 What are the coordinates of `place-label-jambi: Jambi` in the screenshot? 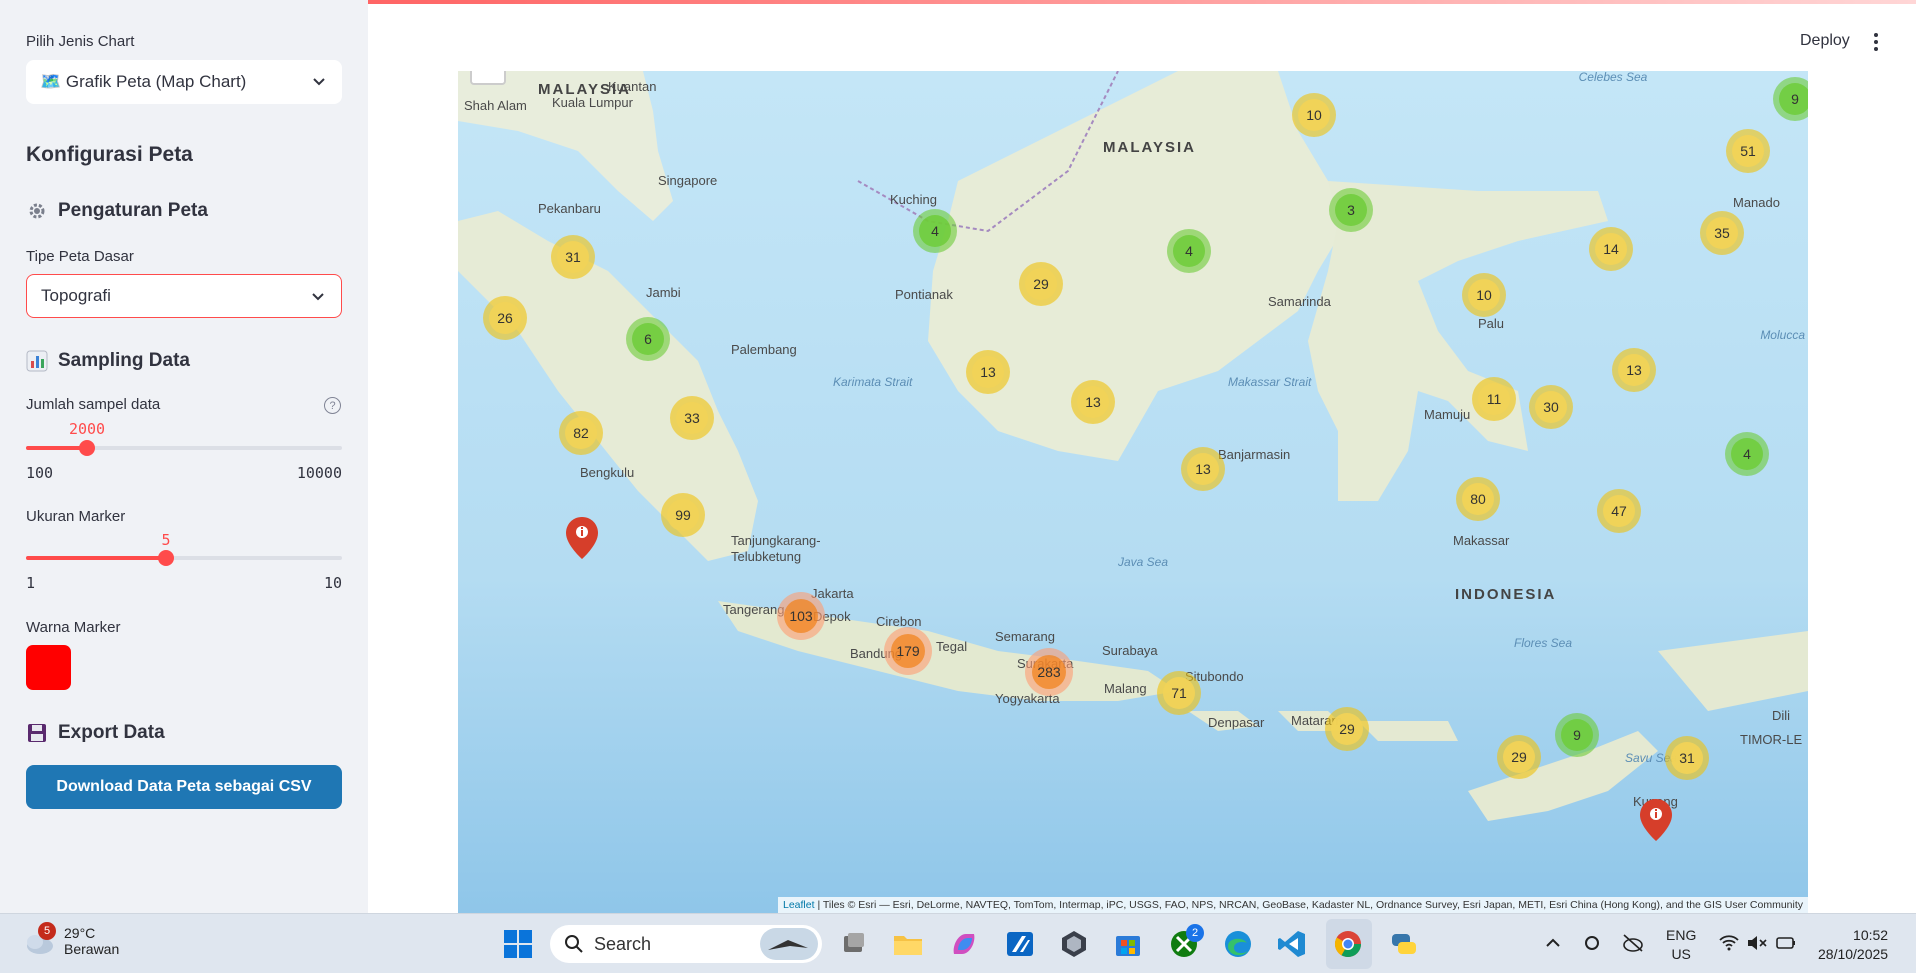 It's located at (663, 292).